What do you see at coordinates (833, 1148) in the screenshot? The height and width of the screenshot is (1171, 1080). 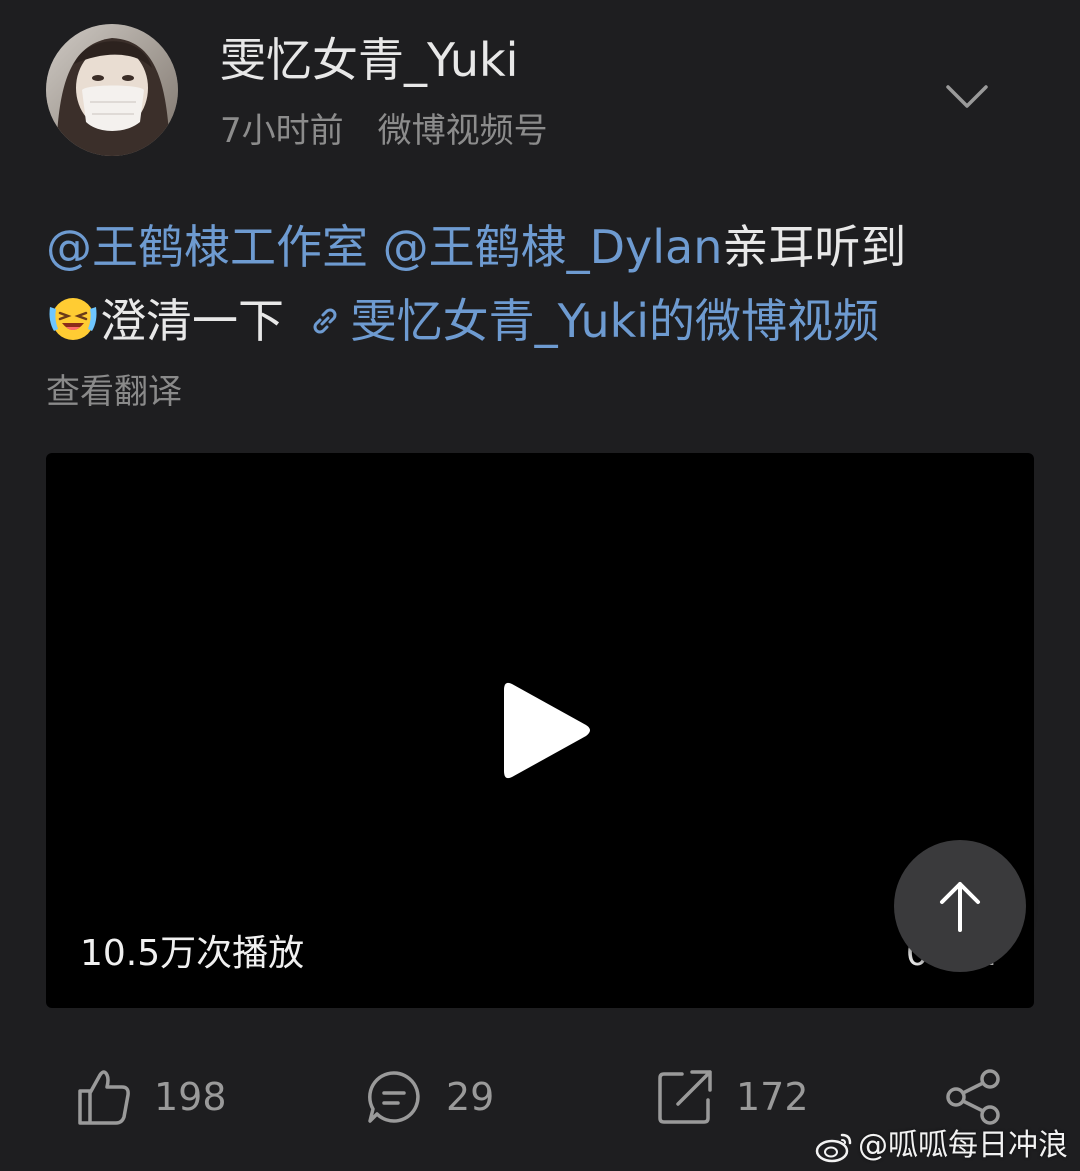 I see `weibo-logo-icon` at bounding box center [833, 1148].